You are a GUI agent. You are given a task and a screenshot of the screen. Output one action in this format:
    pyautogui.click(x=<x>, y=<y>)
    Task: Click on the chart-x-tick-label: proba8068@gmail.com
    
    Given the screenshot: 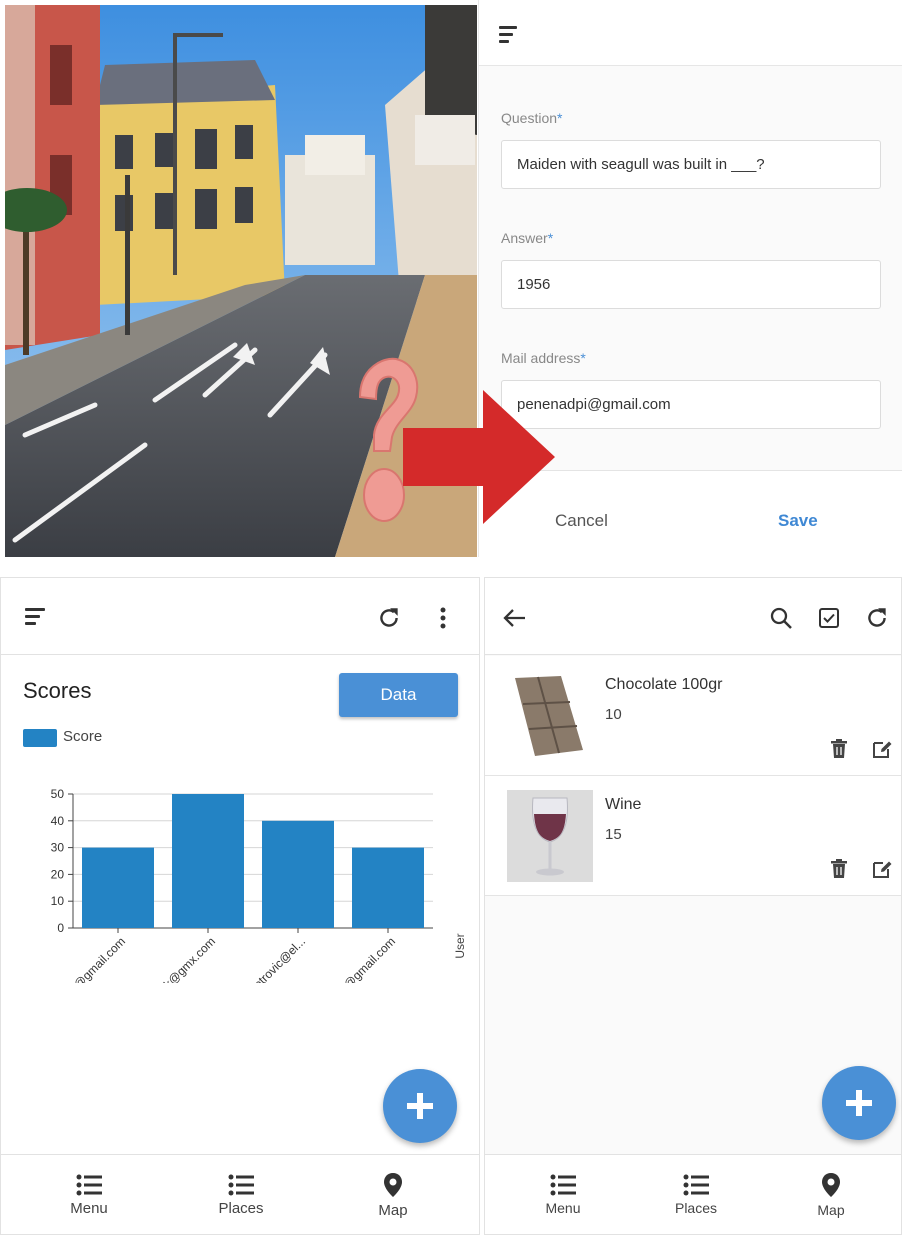 What is the action you would take?
    pyautogui.click(x=349, y=958)
    